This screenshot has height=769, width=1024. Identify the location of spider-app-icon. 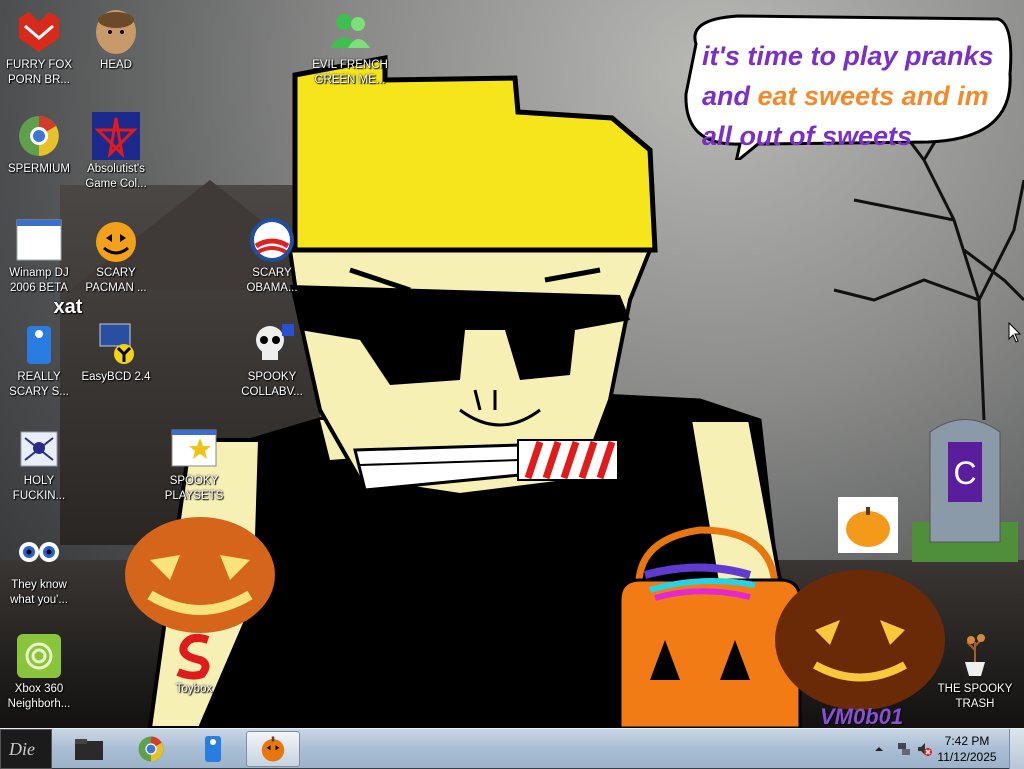
(39, 449).